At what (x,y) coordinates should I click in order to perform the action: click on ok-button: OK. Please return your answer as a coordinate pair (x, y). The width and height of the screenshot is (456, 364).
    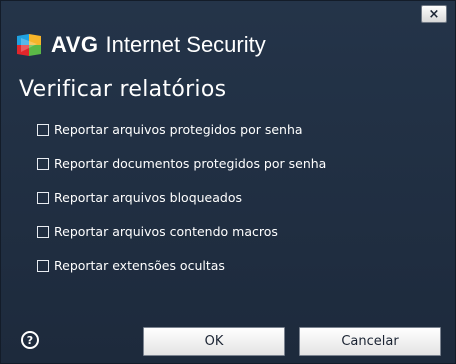
    Looking at the image, I should click on (214, 341).